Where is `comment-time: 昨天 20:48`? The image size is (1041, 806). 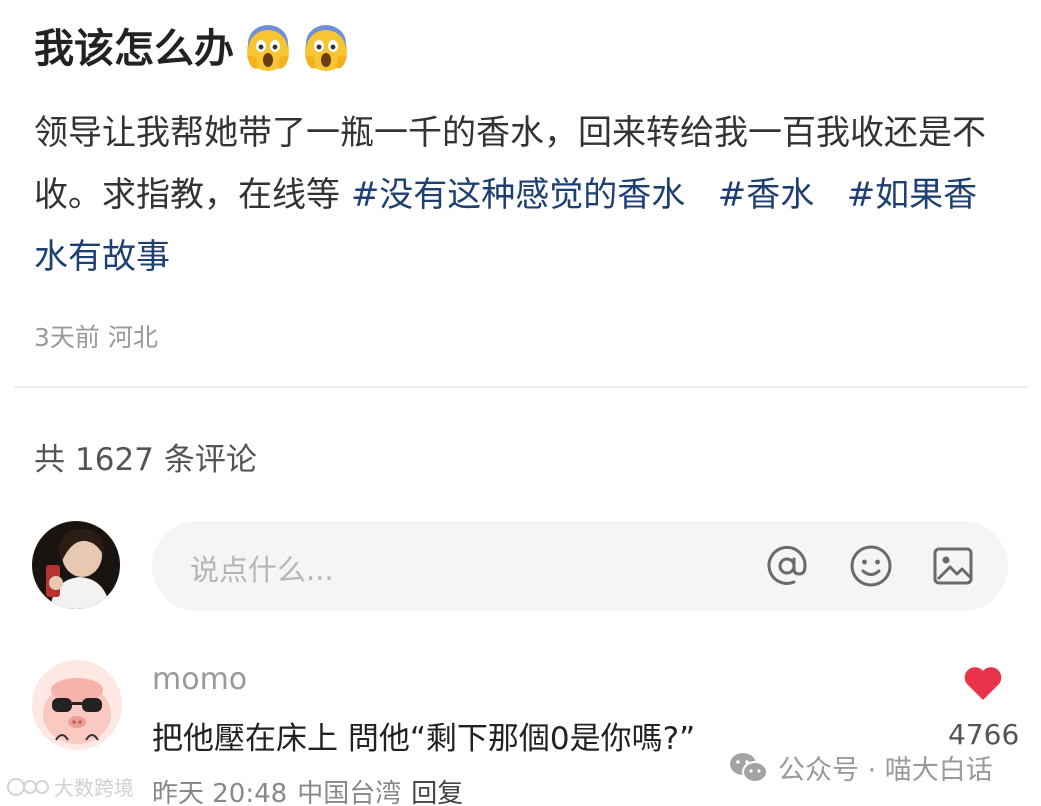 comment-time: 昨天 20:48 is located at coordinates (220, 792).